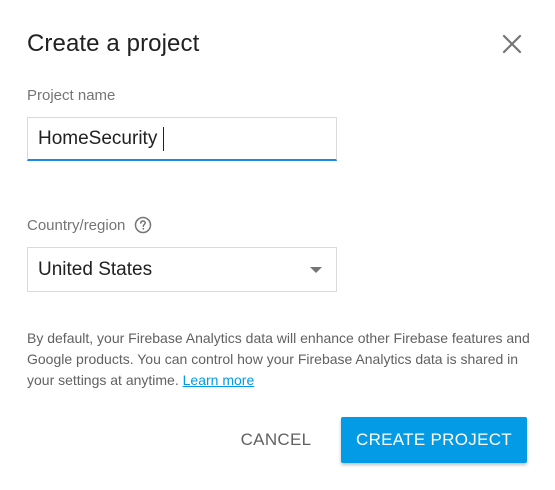 Image resolution: width=555 pixels, height=490 pixels. What do you see at coordinates (143, 225) in the screenshot?
I see `help-circle-icon` at bounding box center [143, 225].